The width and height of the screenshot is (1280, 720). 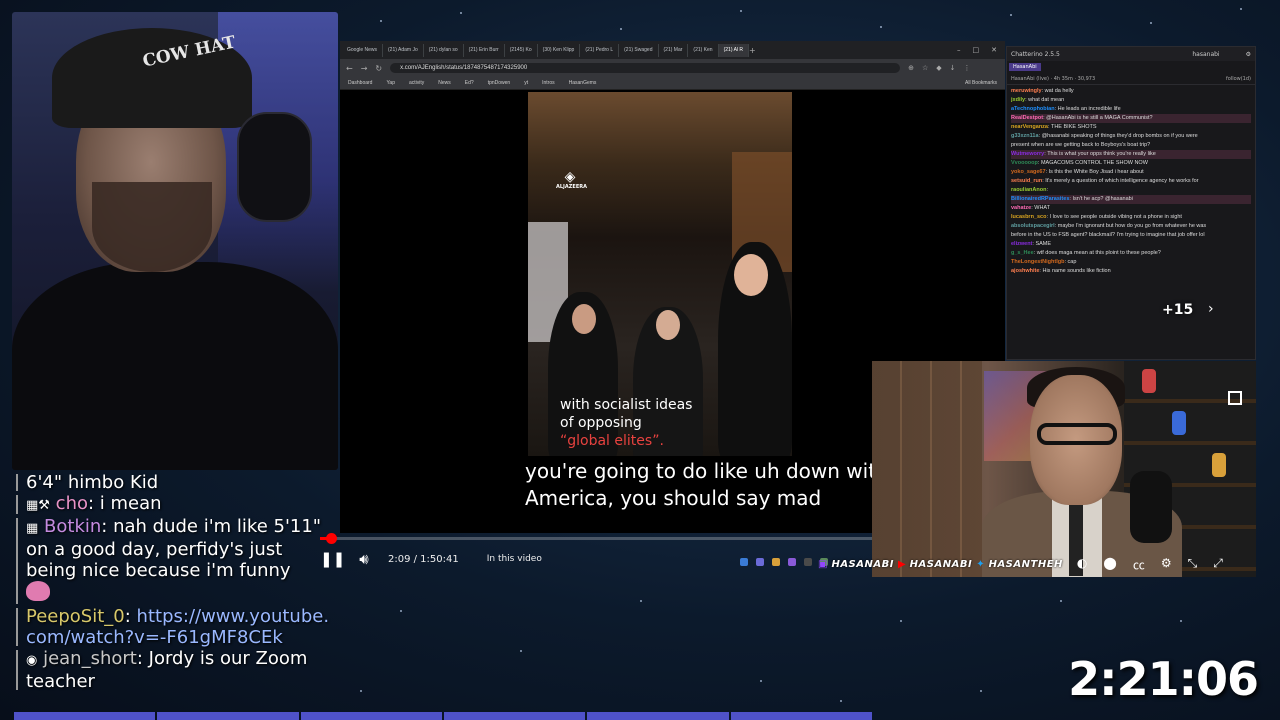 What do you see at coordinates (72, 526) in the screenshot?
I see `chat-username: Botkin` at bounding box center [72, 526].